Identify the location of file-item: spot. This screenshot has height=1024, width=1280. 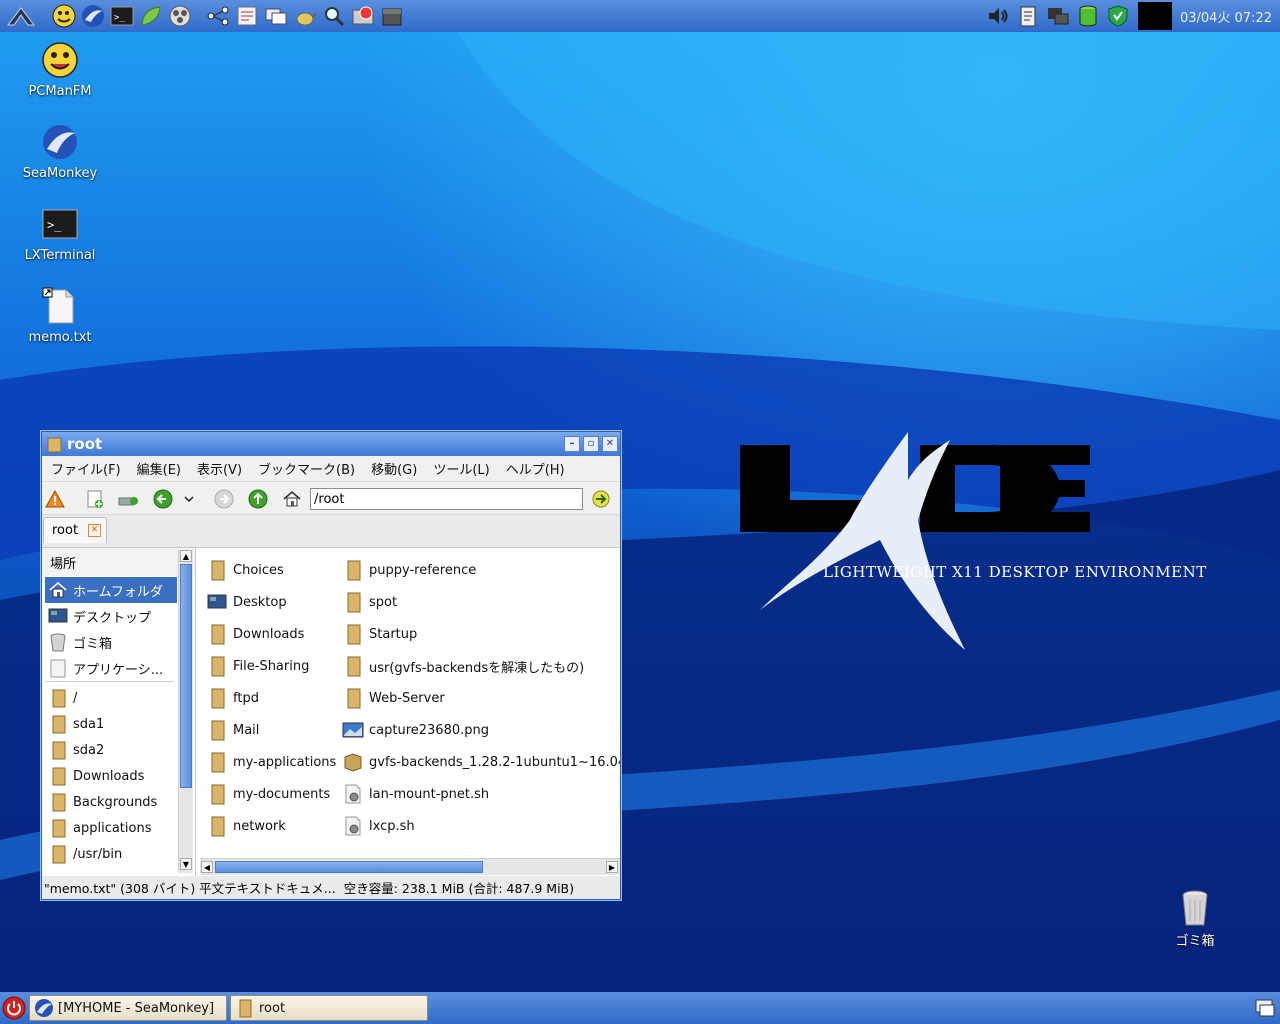
(369, 602).